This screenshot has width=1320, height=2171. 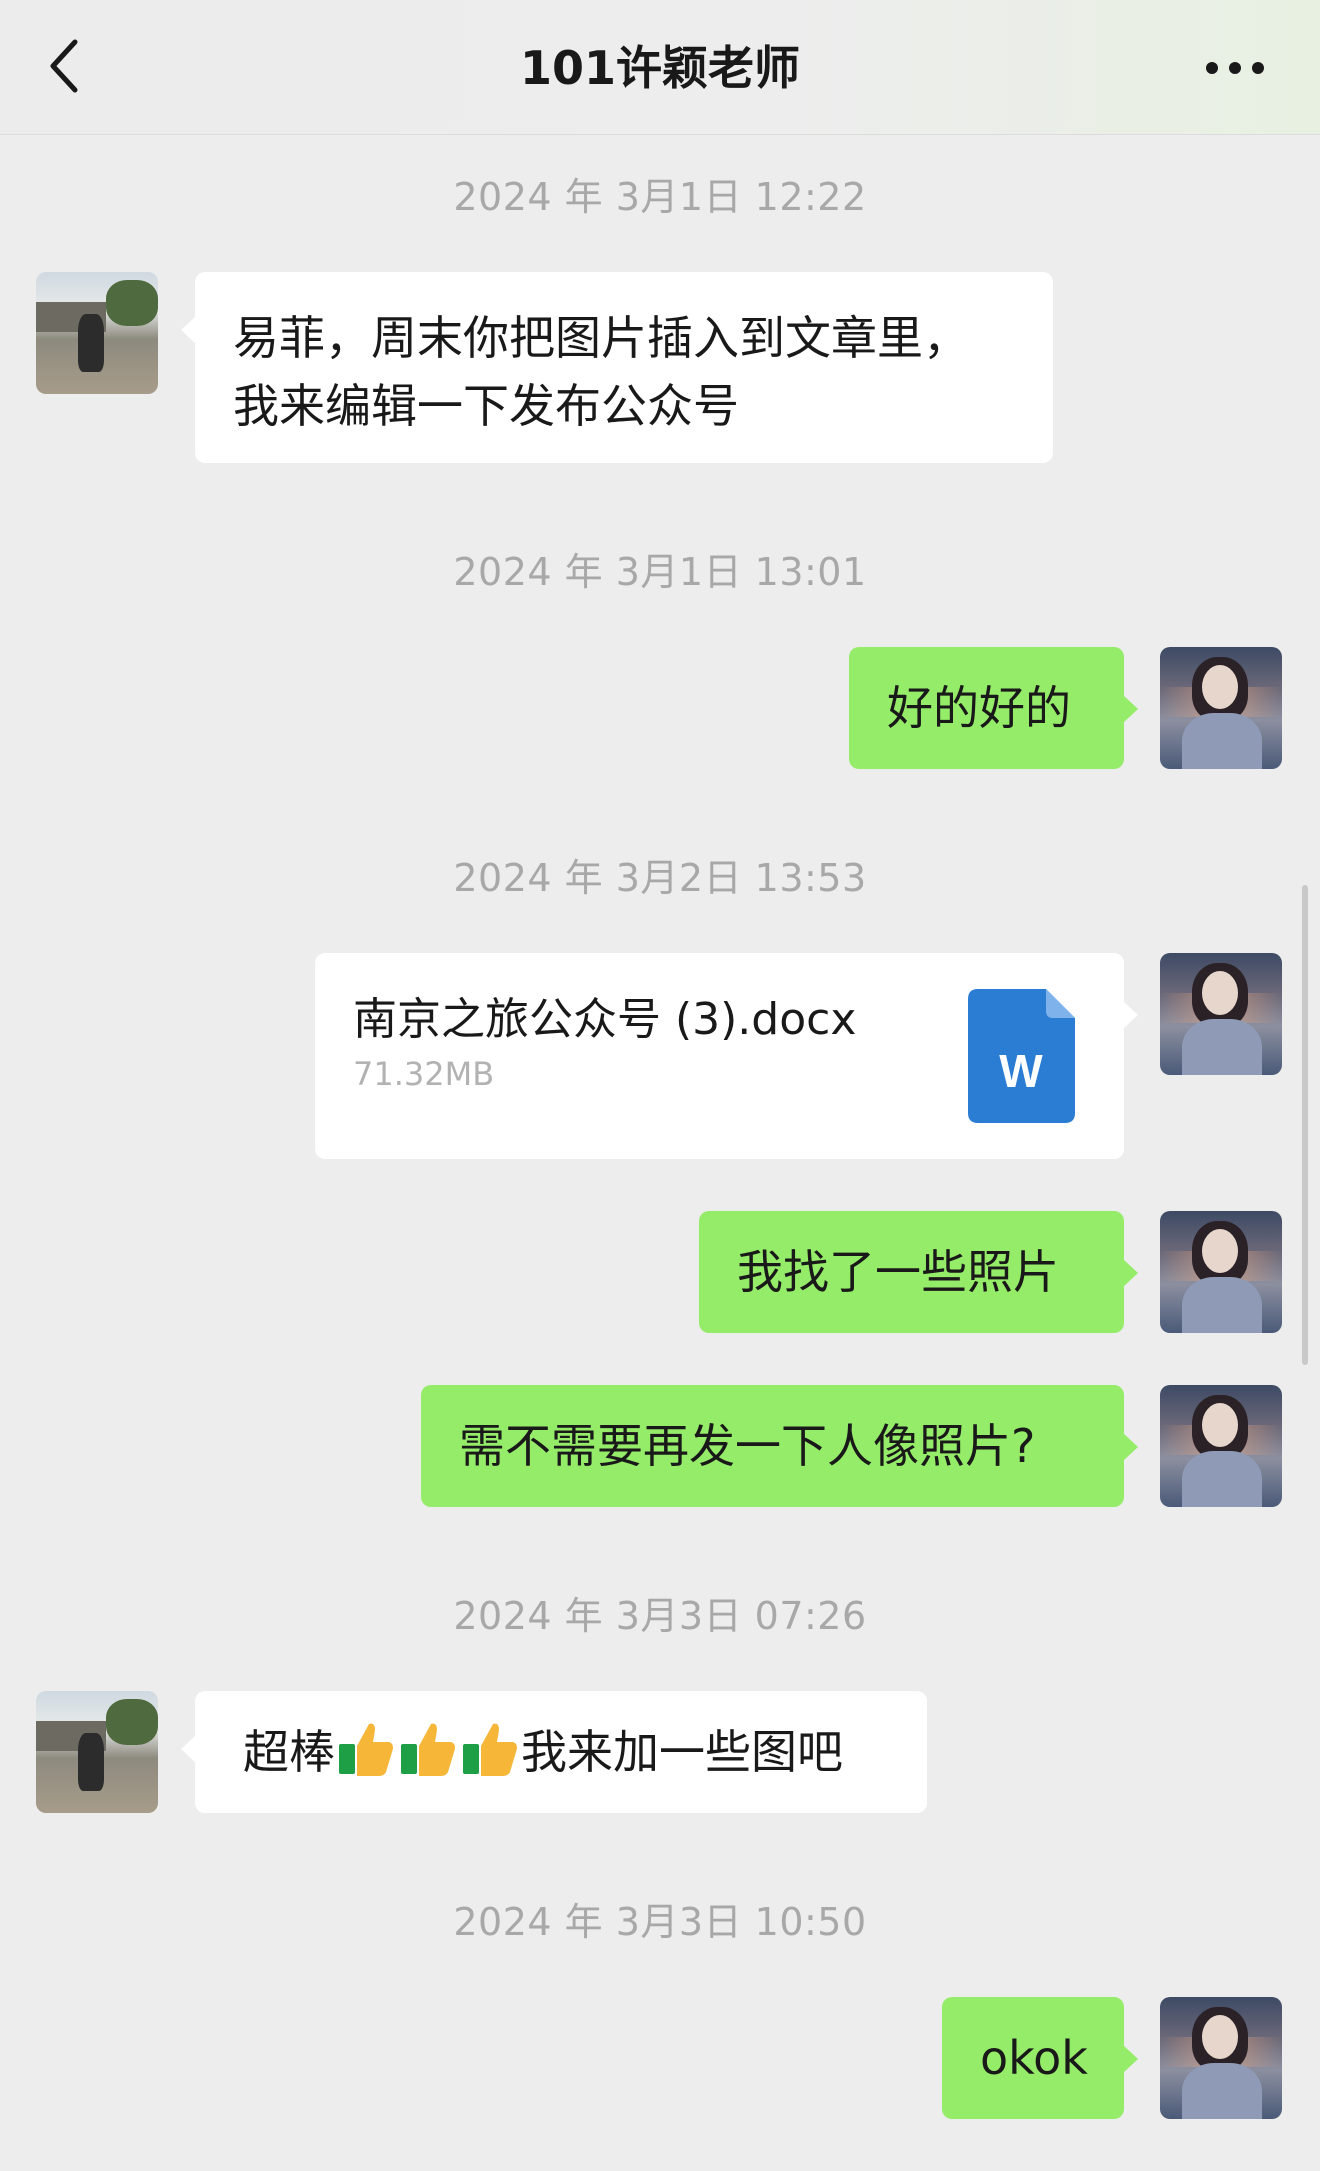 What do you see at coordinates (617, 367) in the screenshot?
I see `message-bubble-received: 易菲，周末你把图片插入到文章里， 我来编辑一下发布公众号` at bounding box center [617, 367].